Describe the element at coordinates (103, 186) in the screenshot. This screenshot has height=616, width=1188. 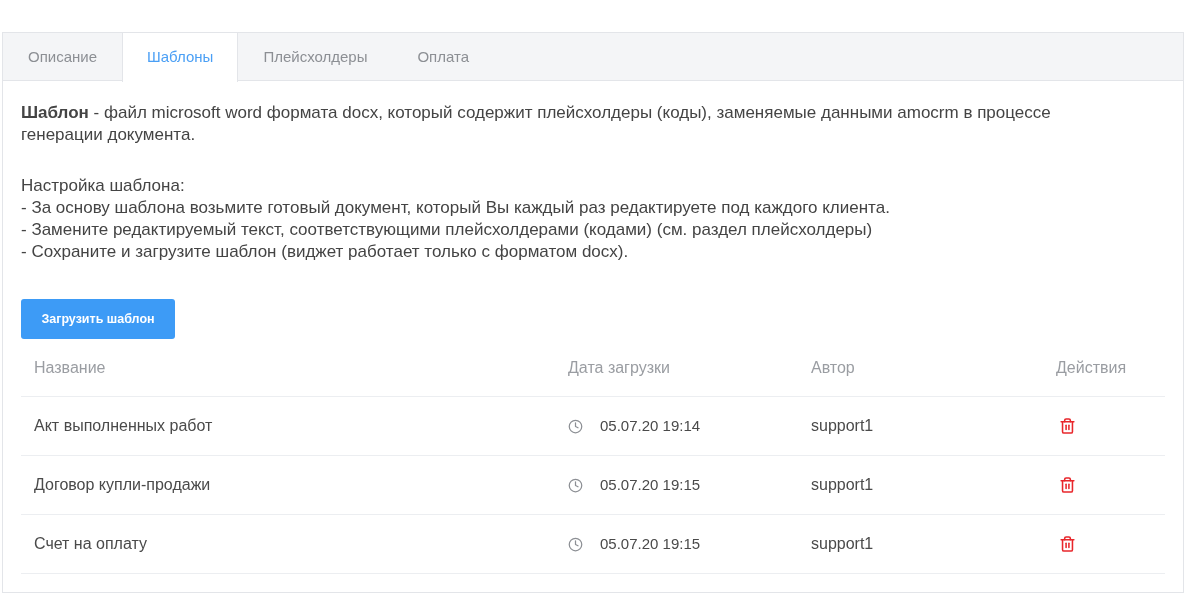
I see `setup-heading: Настройка шаблона:` at that location.